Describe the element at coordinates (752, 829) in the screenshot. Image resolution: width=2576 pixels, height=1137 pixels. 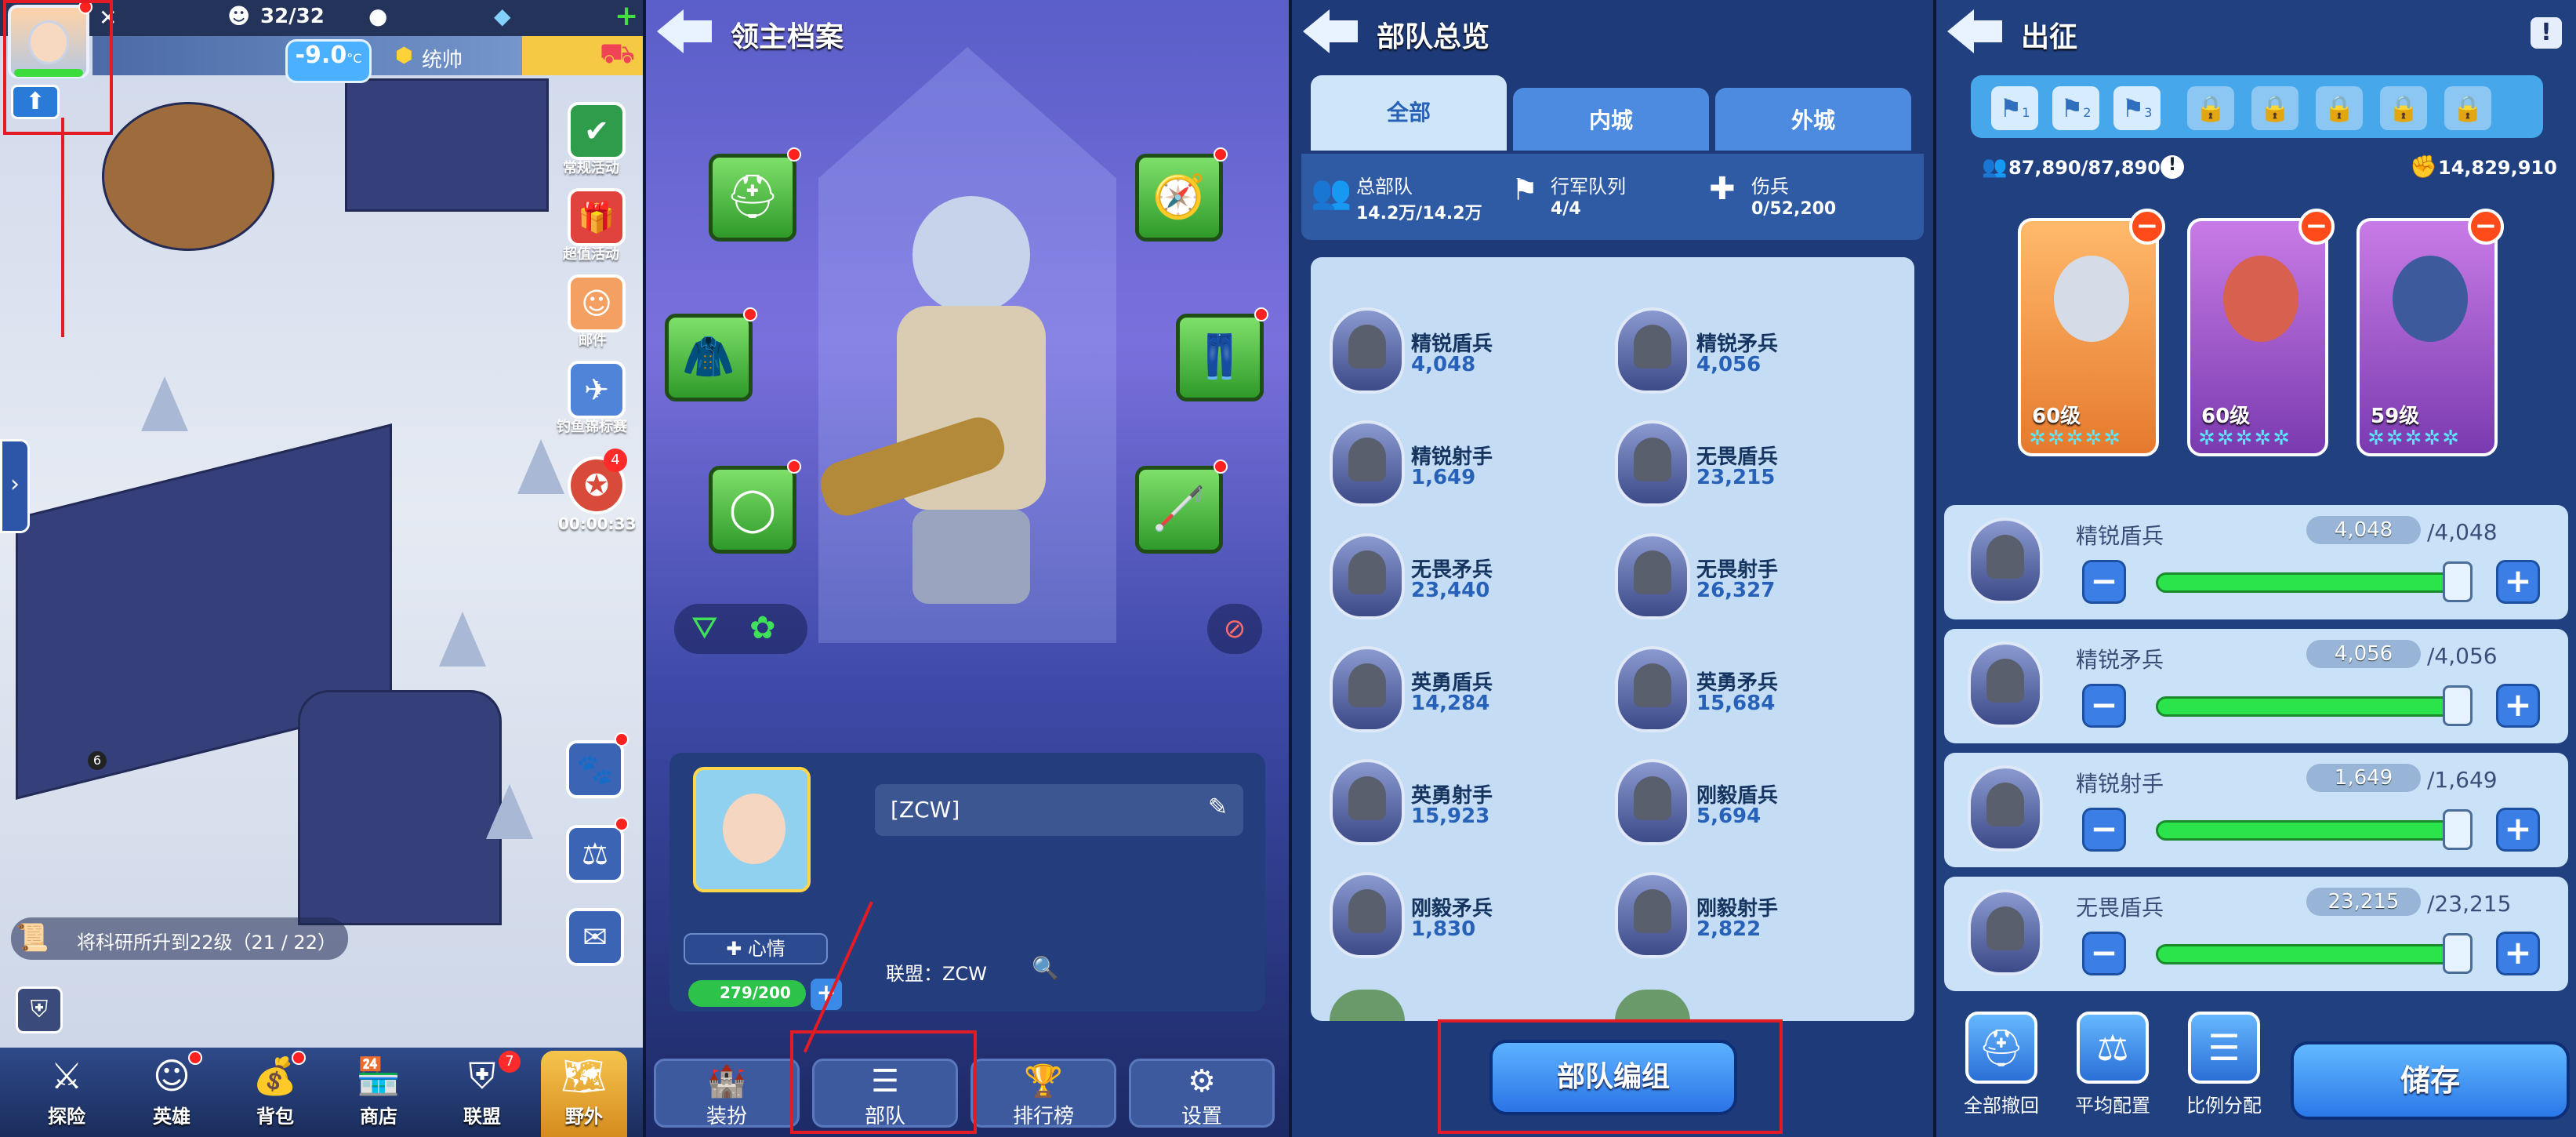
I see `profile-portrait` at that location.